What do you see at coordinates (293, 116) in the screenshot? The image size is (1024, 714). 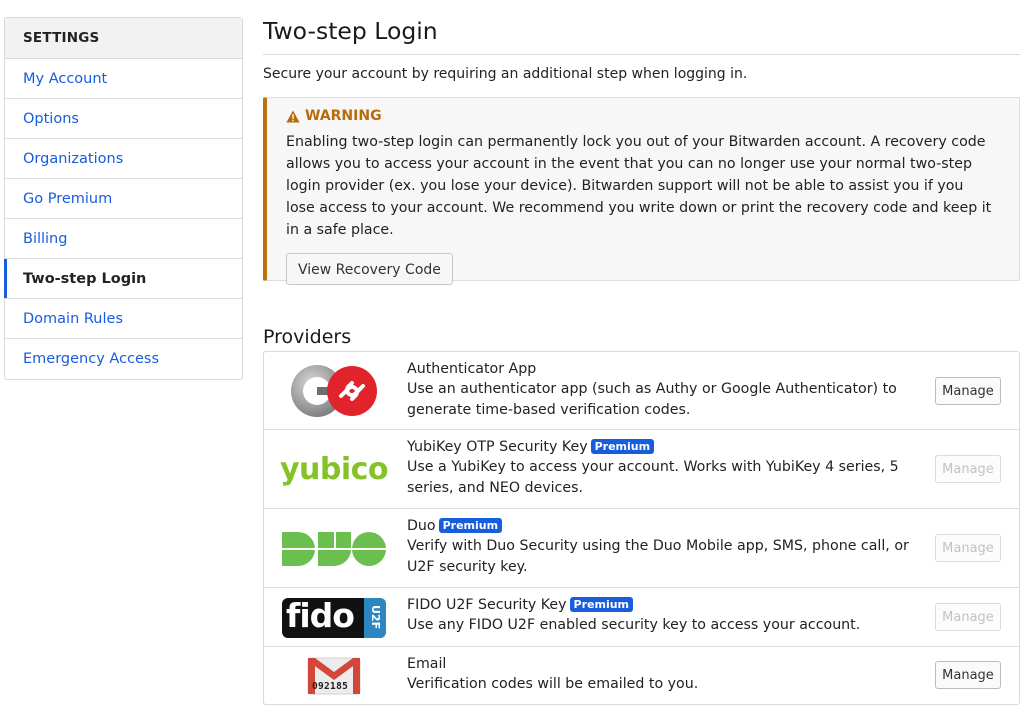 I see `warning-triangle-icon` at bounding box center [293, 116].